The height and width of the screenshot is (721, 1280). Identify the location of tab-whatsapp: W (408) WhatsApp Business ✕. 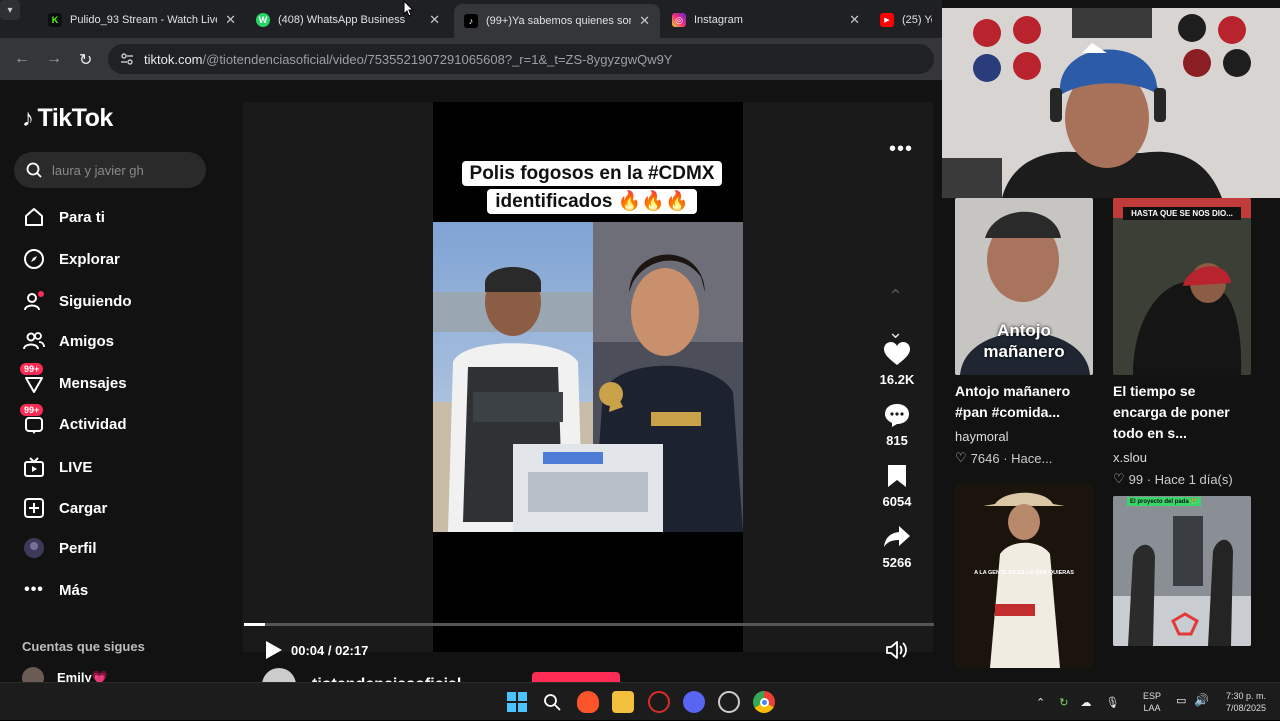
(348, 20).